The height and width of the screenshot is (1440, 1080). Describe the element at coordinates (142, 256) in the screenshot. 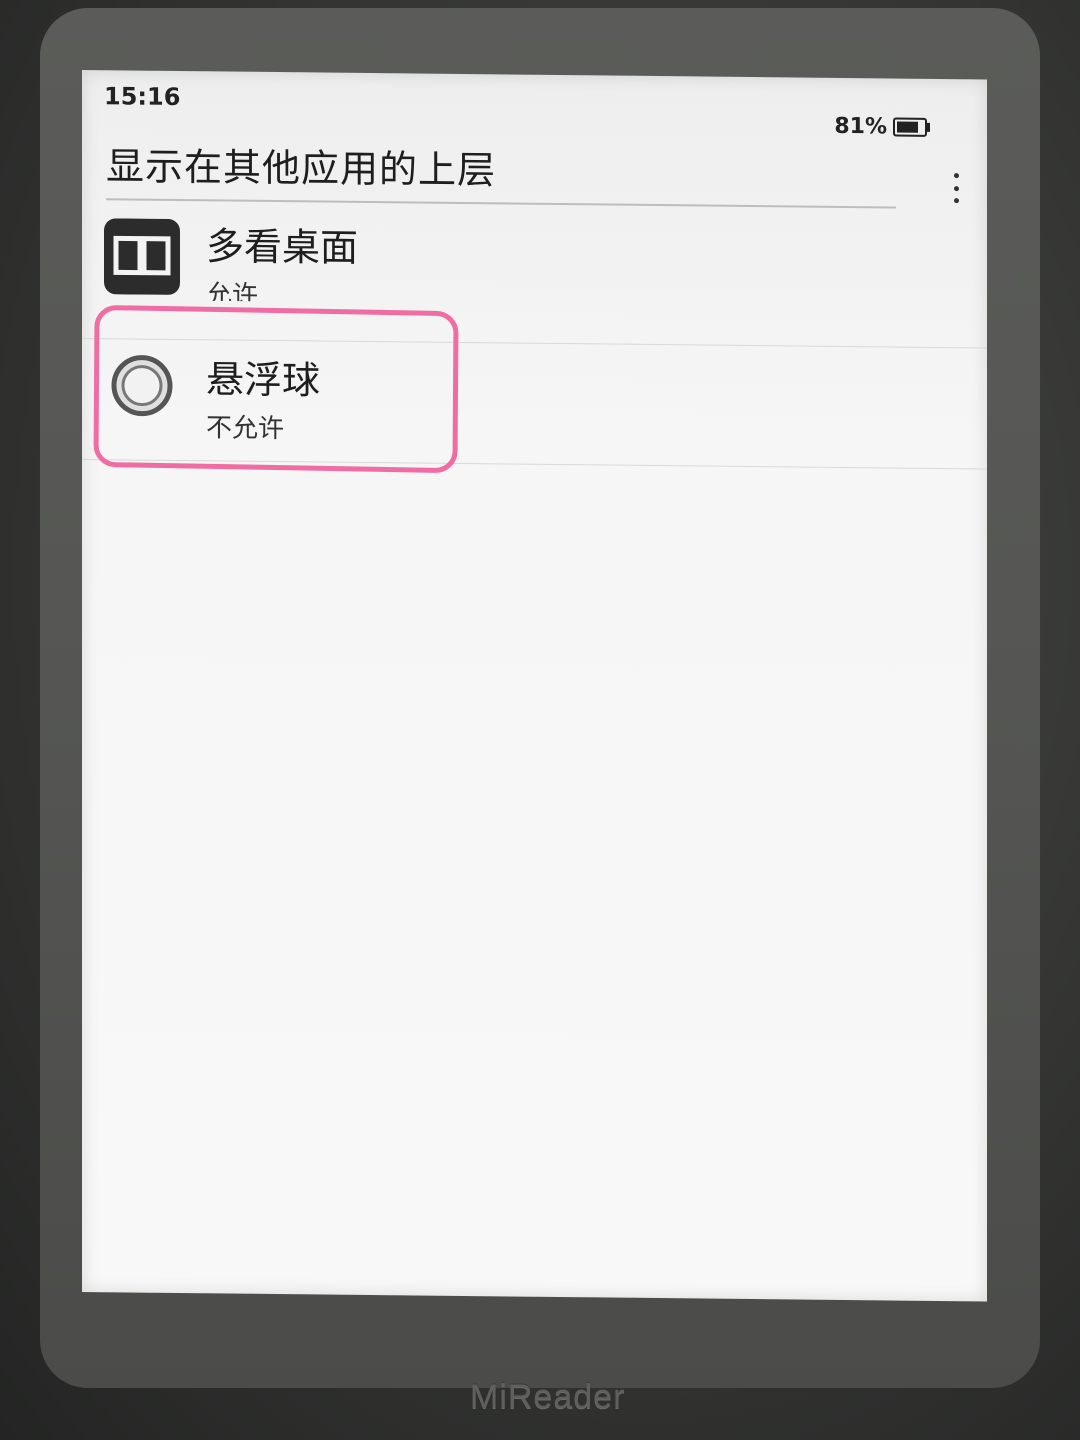

I see `book-icon` at that location.